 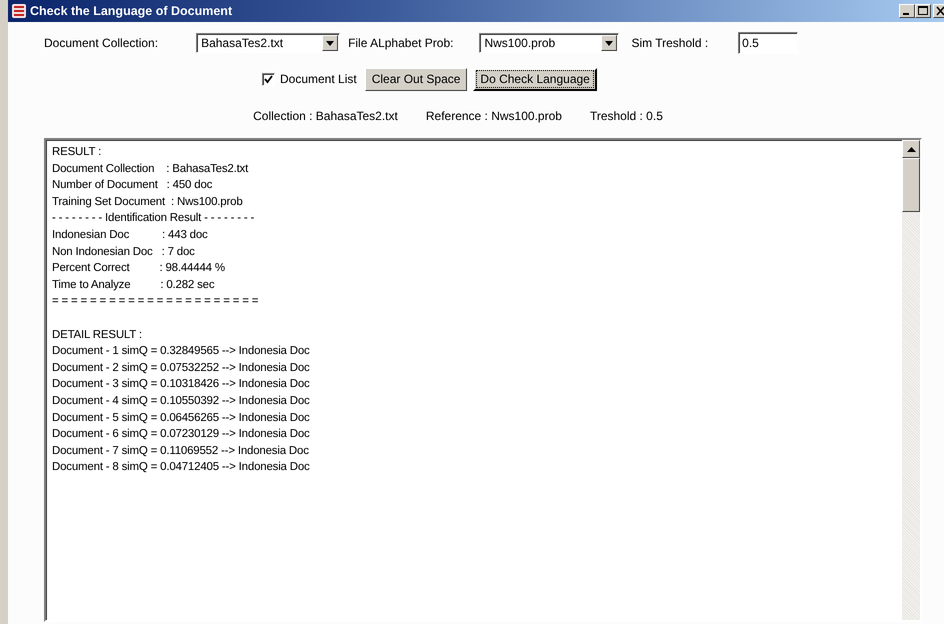 I want to click on result-line: Document - 2 simQ = 0.07532252 --> Indonesia Doc, so click(x=181, y=368).